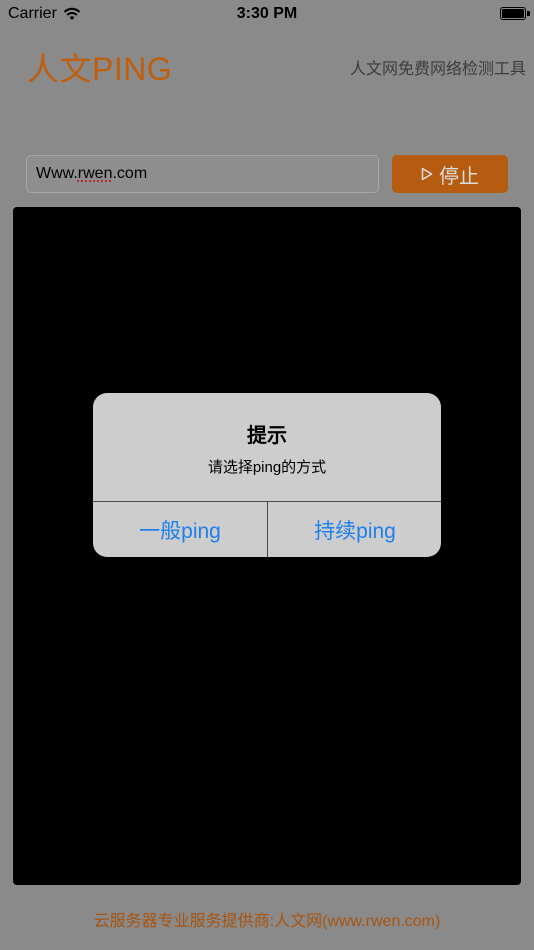  What do you see at coordinates (427, 174) in the screenshot?
I see `play-icon` at bounding box center [427, 174].